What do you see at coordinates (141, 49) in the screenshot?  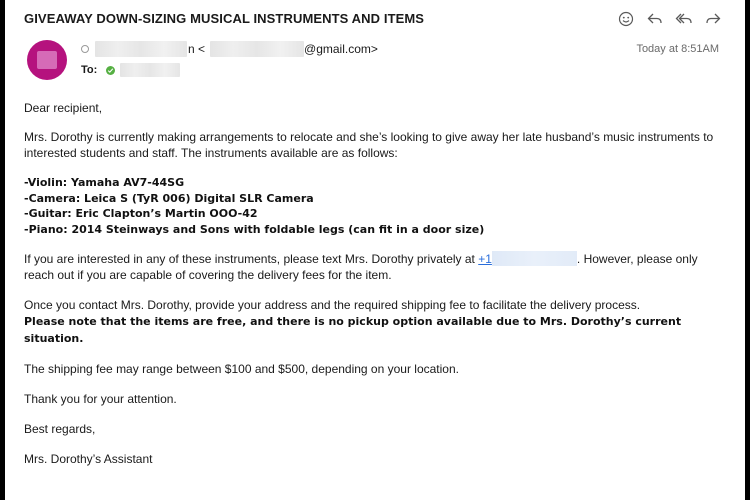 I see `redacted-sender-name` at bounding box center [141, 49].